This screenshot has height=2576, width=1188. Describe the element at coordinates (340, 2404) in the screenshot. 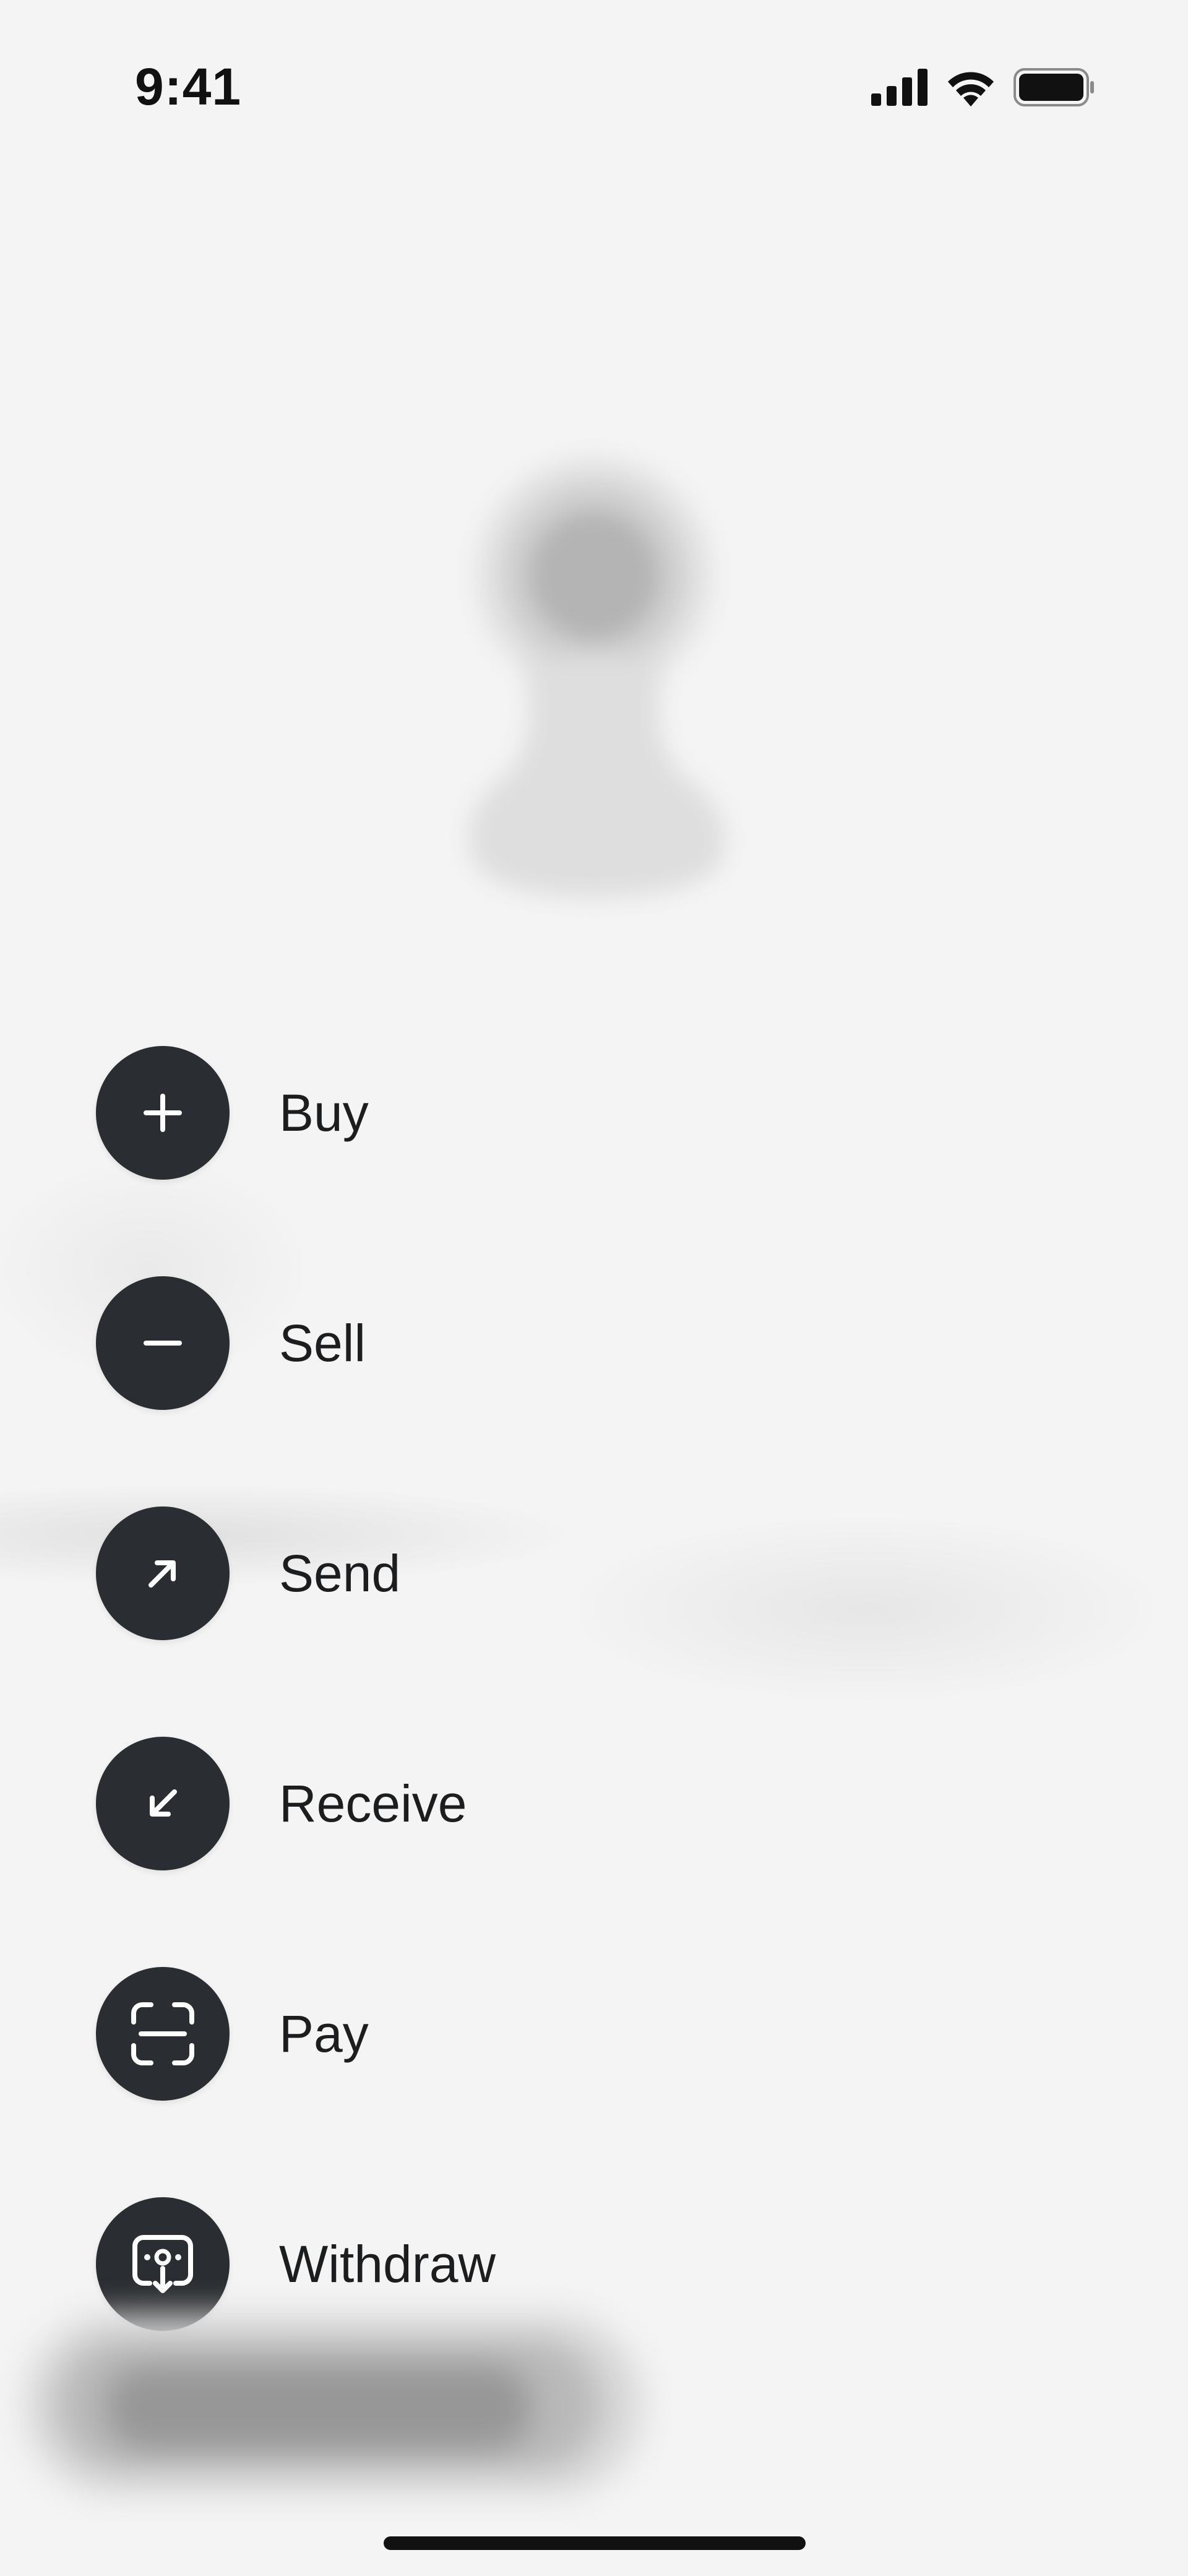

I see `blurred-bottom-element` at that location.